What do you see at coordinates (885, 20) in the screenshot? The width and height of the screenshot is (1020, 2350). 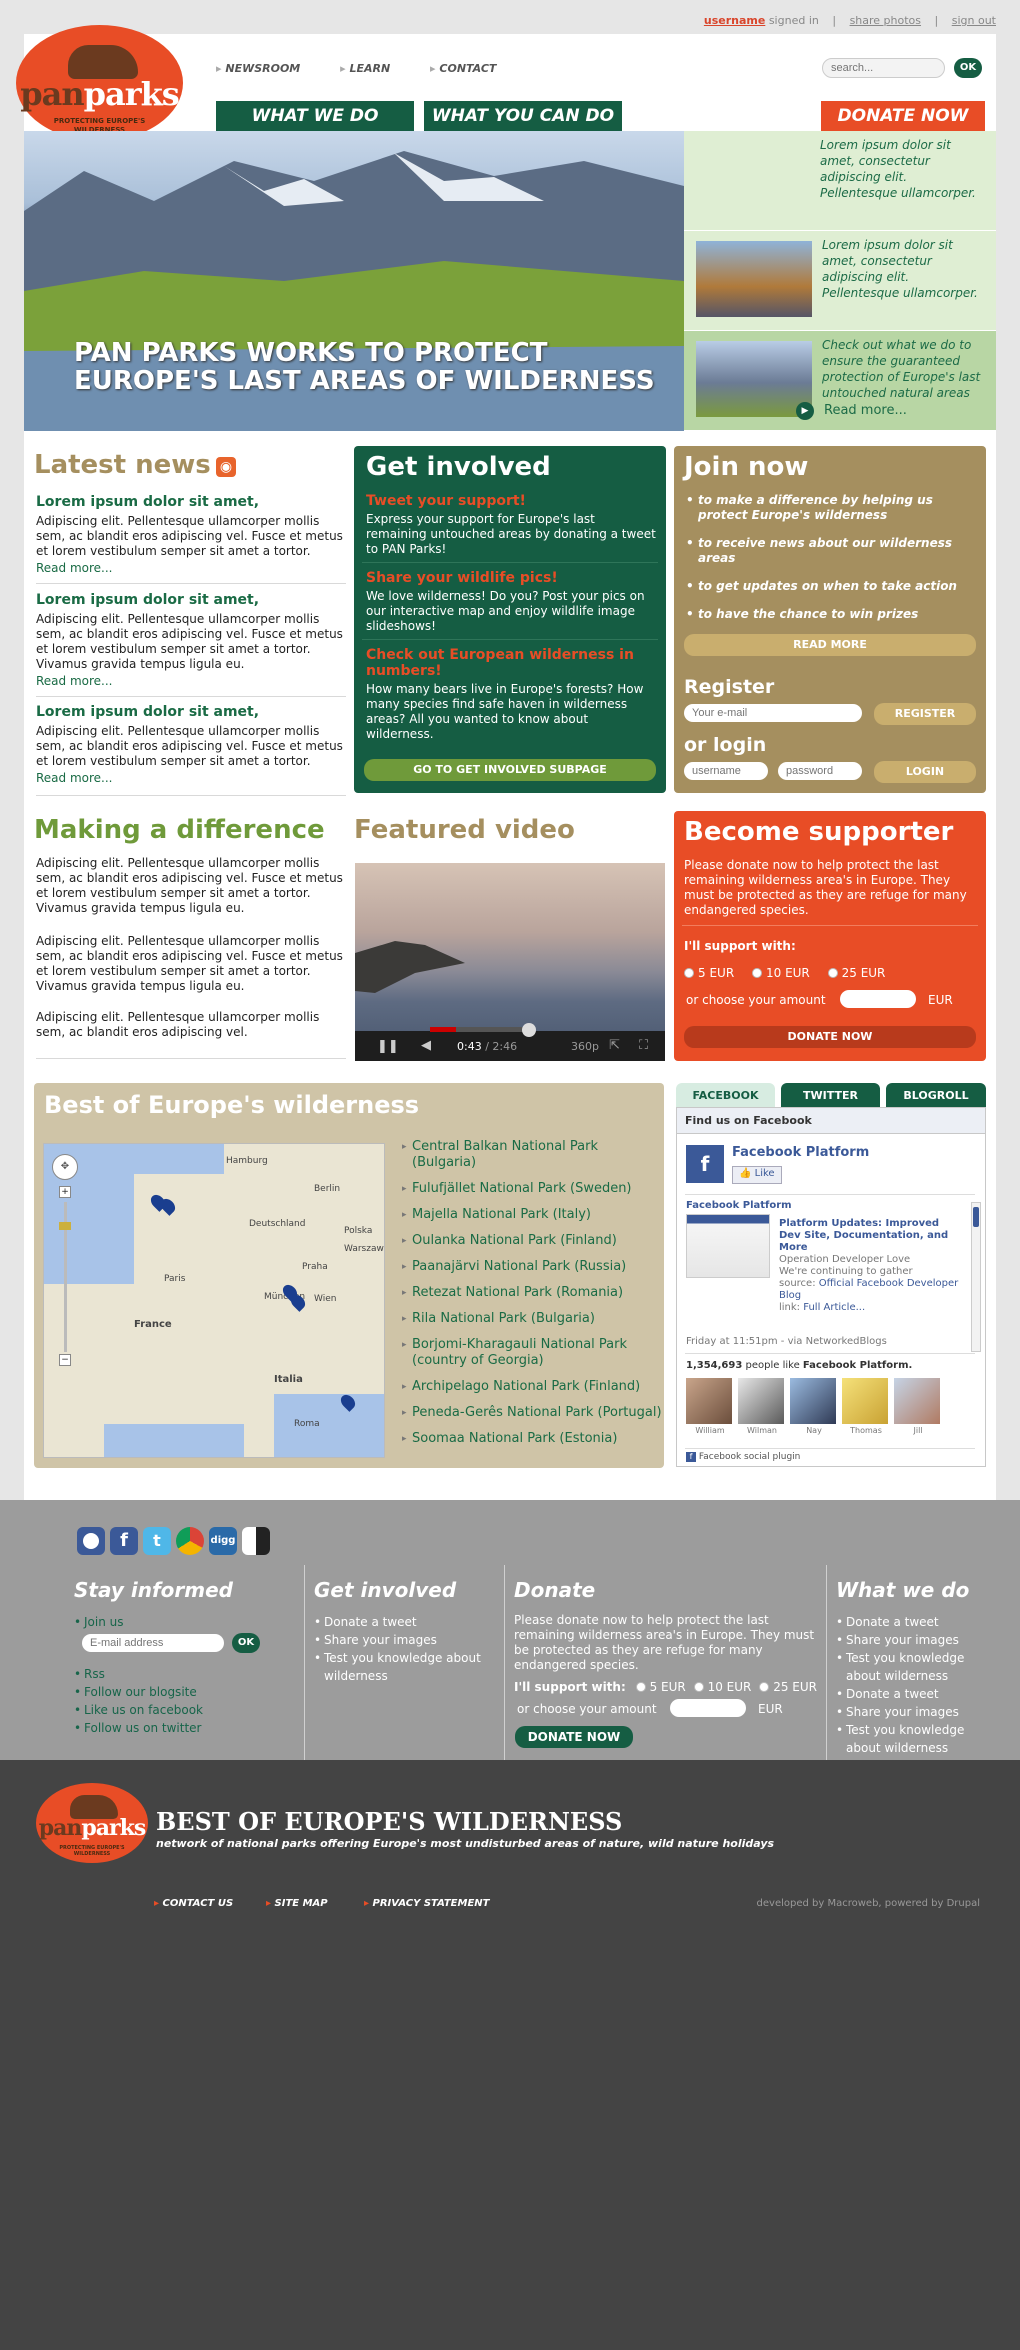 I see `share-photos-link: share photos` at bounding box center [885, 20].